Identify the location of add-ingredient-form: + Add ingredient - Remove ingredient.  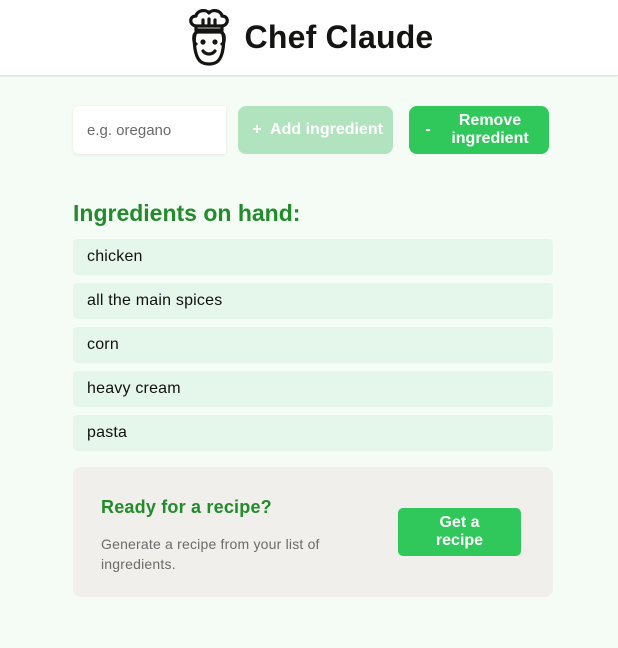
(311, 130).